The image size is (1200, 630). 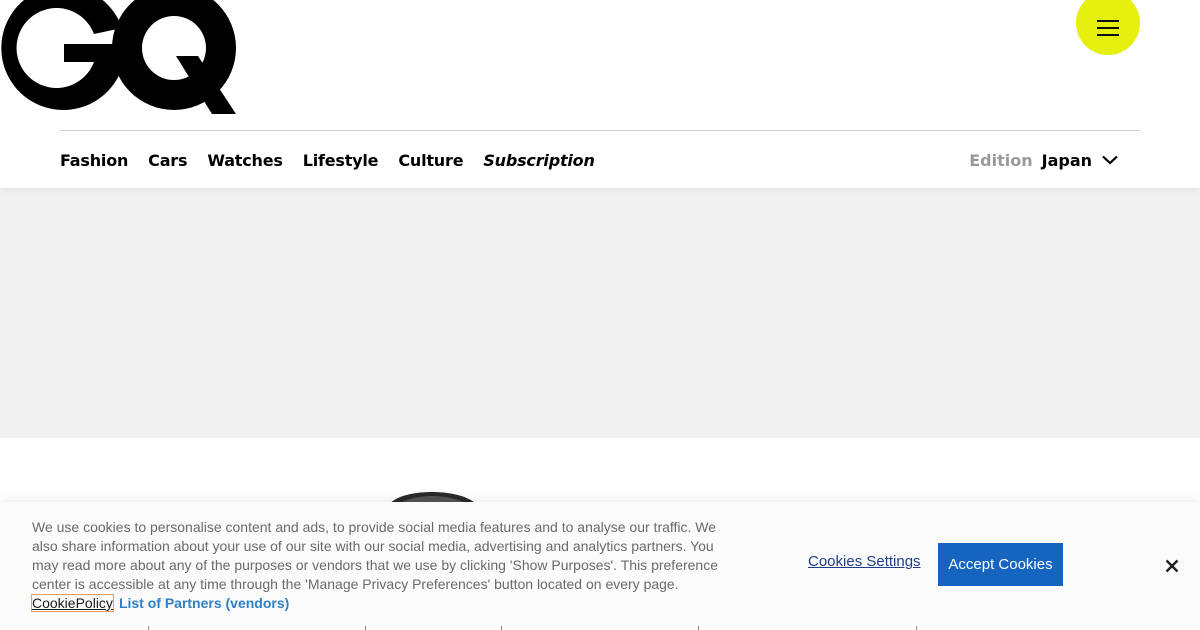 What do you see at coordinates (1110, 160) in the screenshot?
I see `chevron-down-icon` at bounding box center [1110, 160].